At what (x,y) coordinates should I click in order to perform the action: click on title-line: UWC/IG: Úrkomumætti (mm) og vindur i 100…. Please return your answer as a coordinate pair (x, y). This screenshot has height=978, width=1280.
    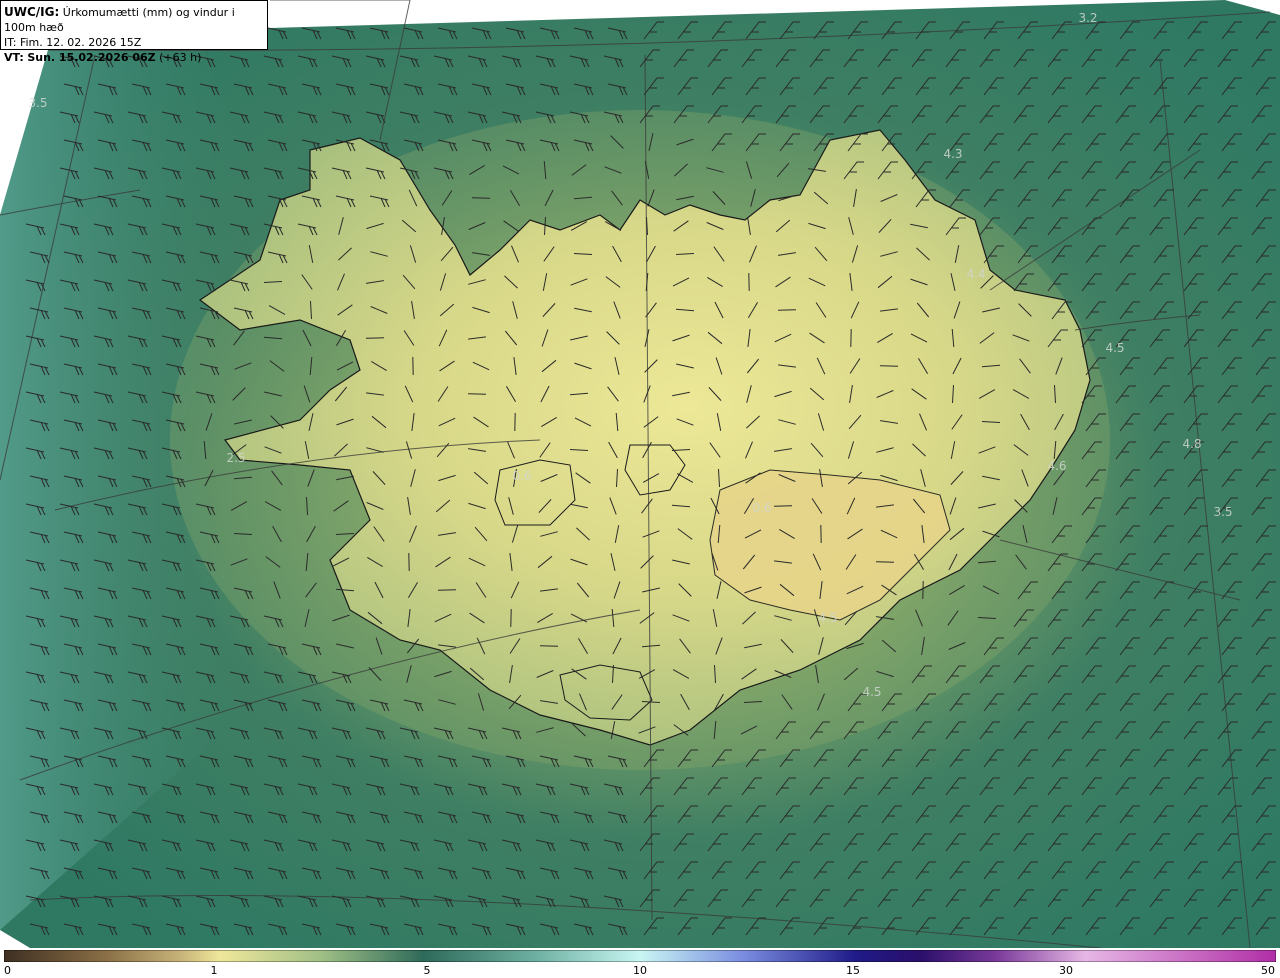
    Looking at the image, I should click on (133, 20).